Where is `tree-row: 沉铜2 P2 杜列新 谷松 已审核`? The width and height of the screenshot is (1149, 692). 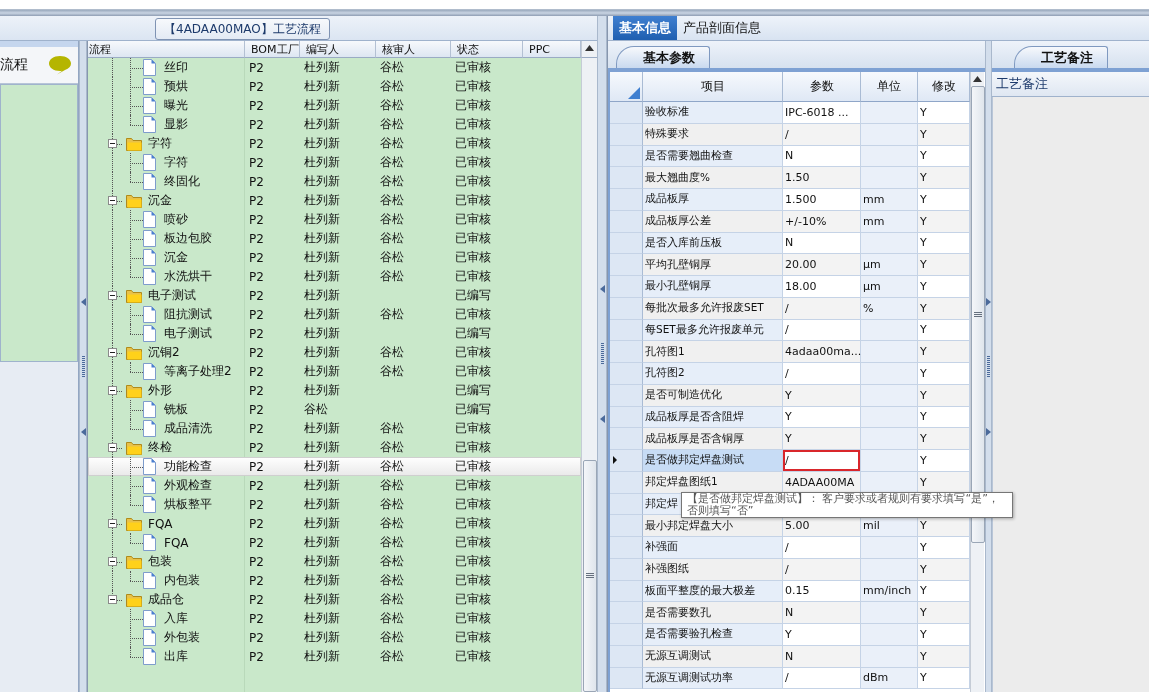
tree-row: 沉铜2 P2 杜列新 谷松 已审核 is located at coordinates (334, 352).